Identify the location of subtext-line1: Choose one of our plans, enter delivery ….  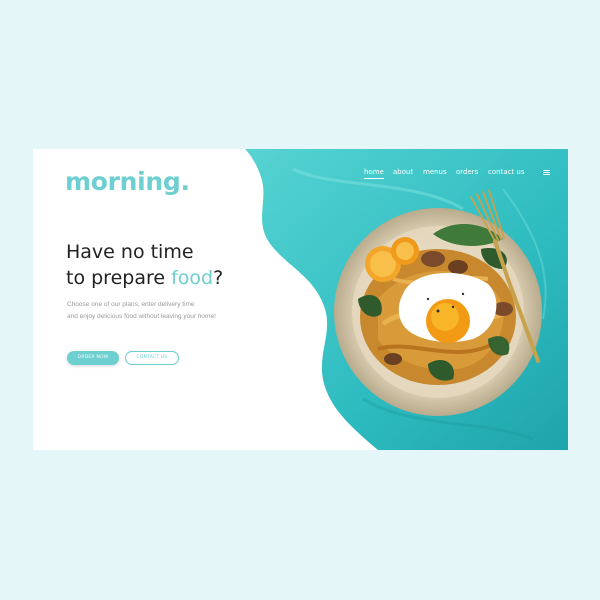
(131, 304).